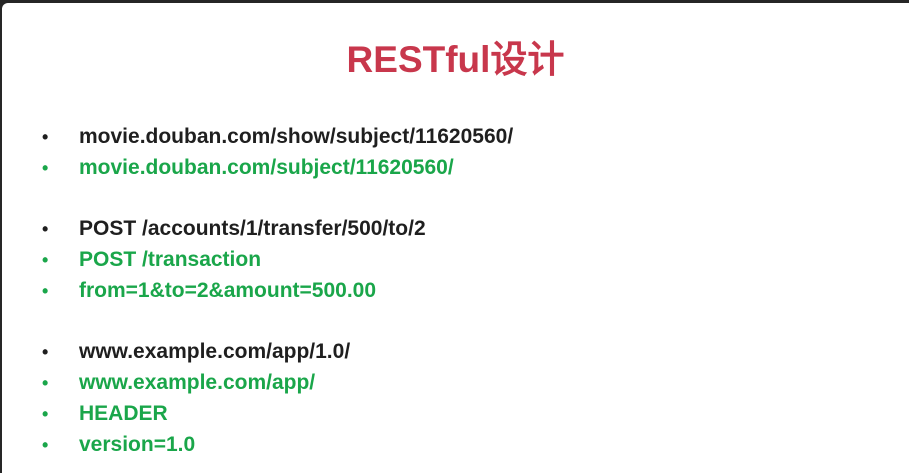  I want to click on item-text: version=1.0, so click(137, 444).